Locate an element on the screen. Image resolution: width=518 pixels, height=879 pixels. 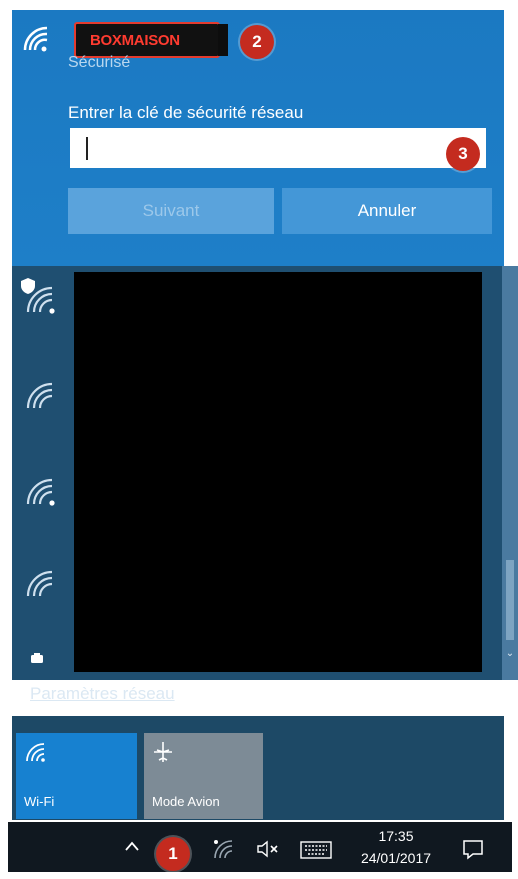
step-marker-3: 3 is located at coordinates (463, 154).